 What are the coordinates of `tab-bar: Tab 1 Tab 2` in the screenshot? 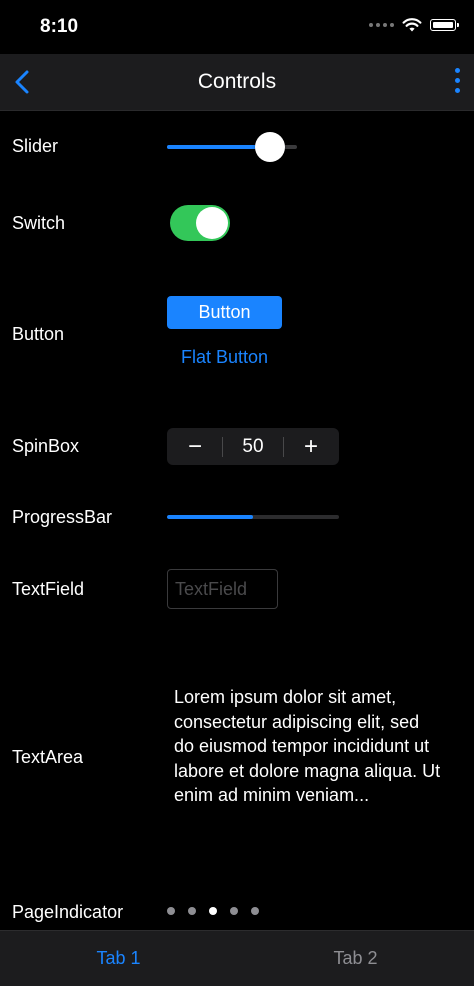 It's located at (237, 958).